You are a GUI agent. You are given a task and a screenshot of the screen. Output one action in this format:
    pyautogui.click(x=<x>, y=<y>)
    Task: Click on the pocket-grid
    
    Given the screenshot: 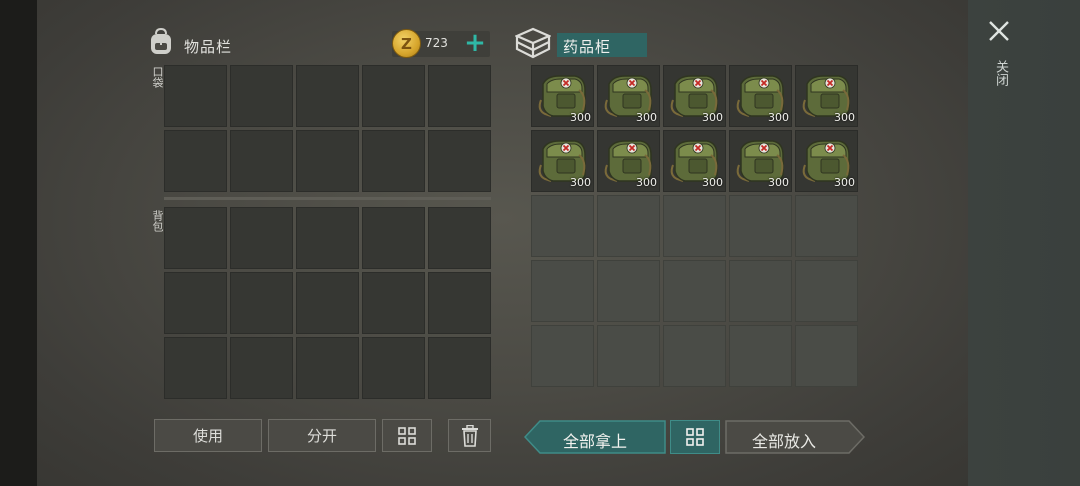 What is the action you would take?
    pyautogui.click(x=327, y=128)
    